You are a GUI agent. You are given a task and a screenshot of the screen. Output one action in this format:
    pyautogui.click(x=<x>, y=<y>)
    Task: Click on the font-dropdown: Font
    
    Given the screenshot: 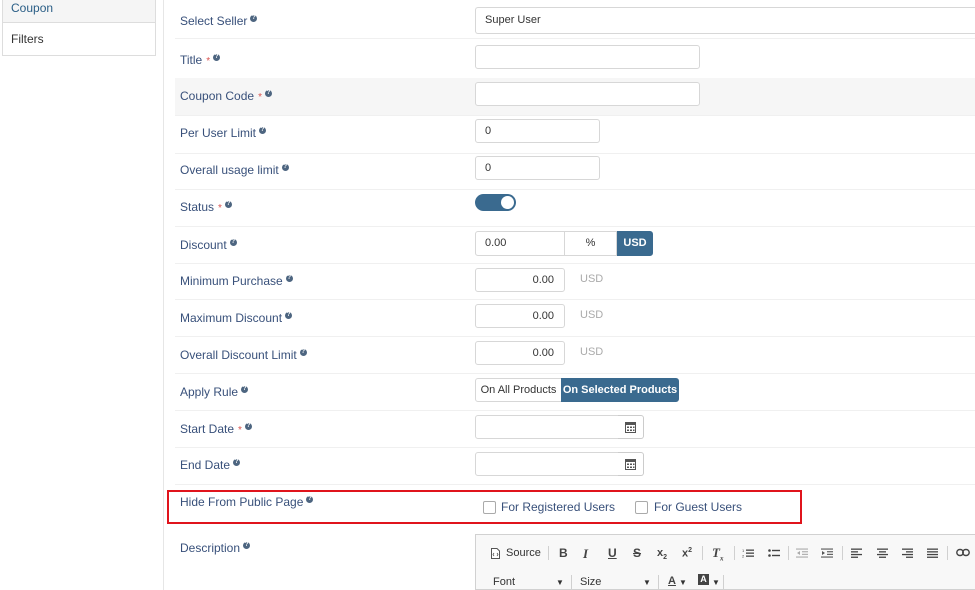 What is the action you would take?
    pyautogui.click(x=504, y=582)
    